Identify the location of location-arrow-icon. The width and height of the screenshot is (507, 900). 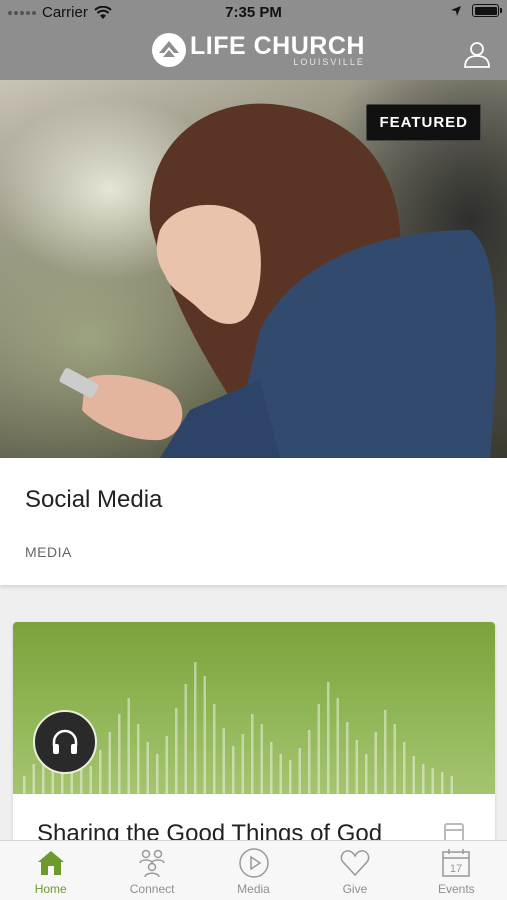
(456, 10).